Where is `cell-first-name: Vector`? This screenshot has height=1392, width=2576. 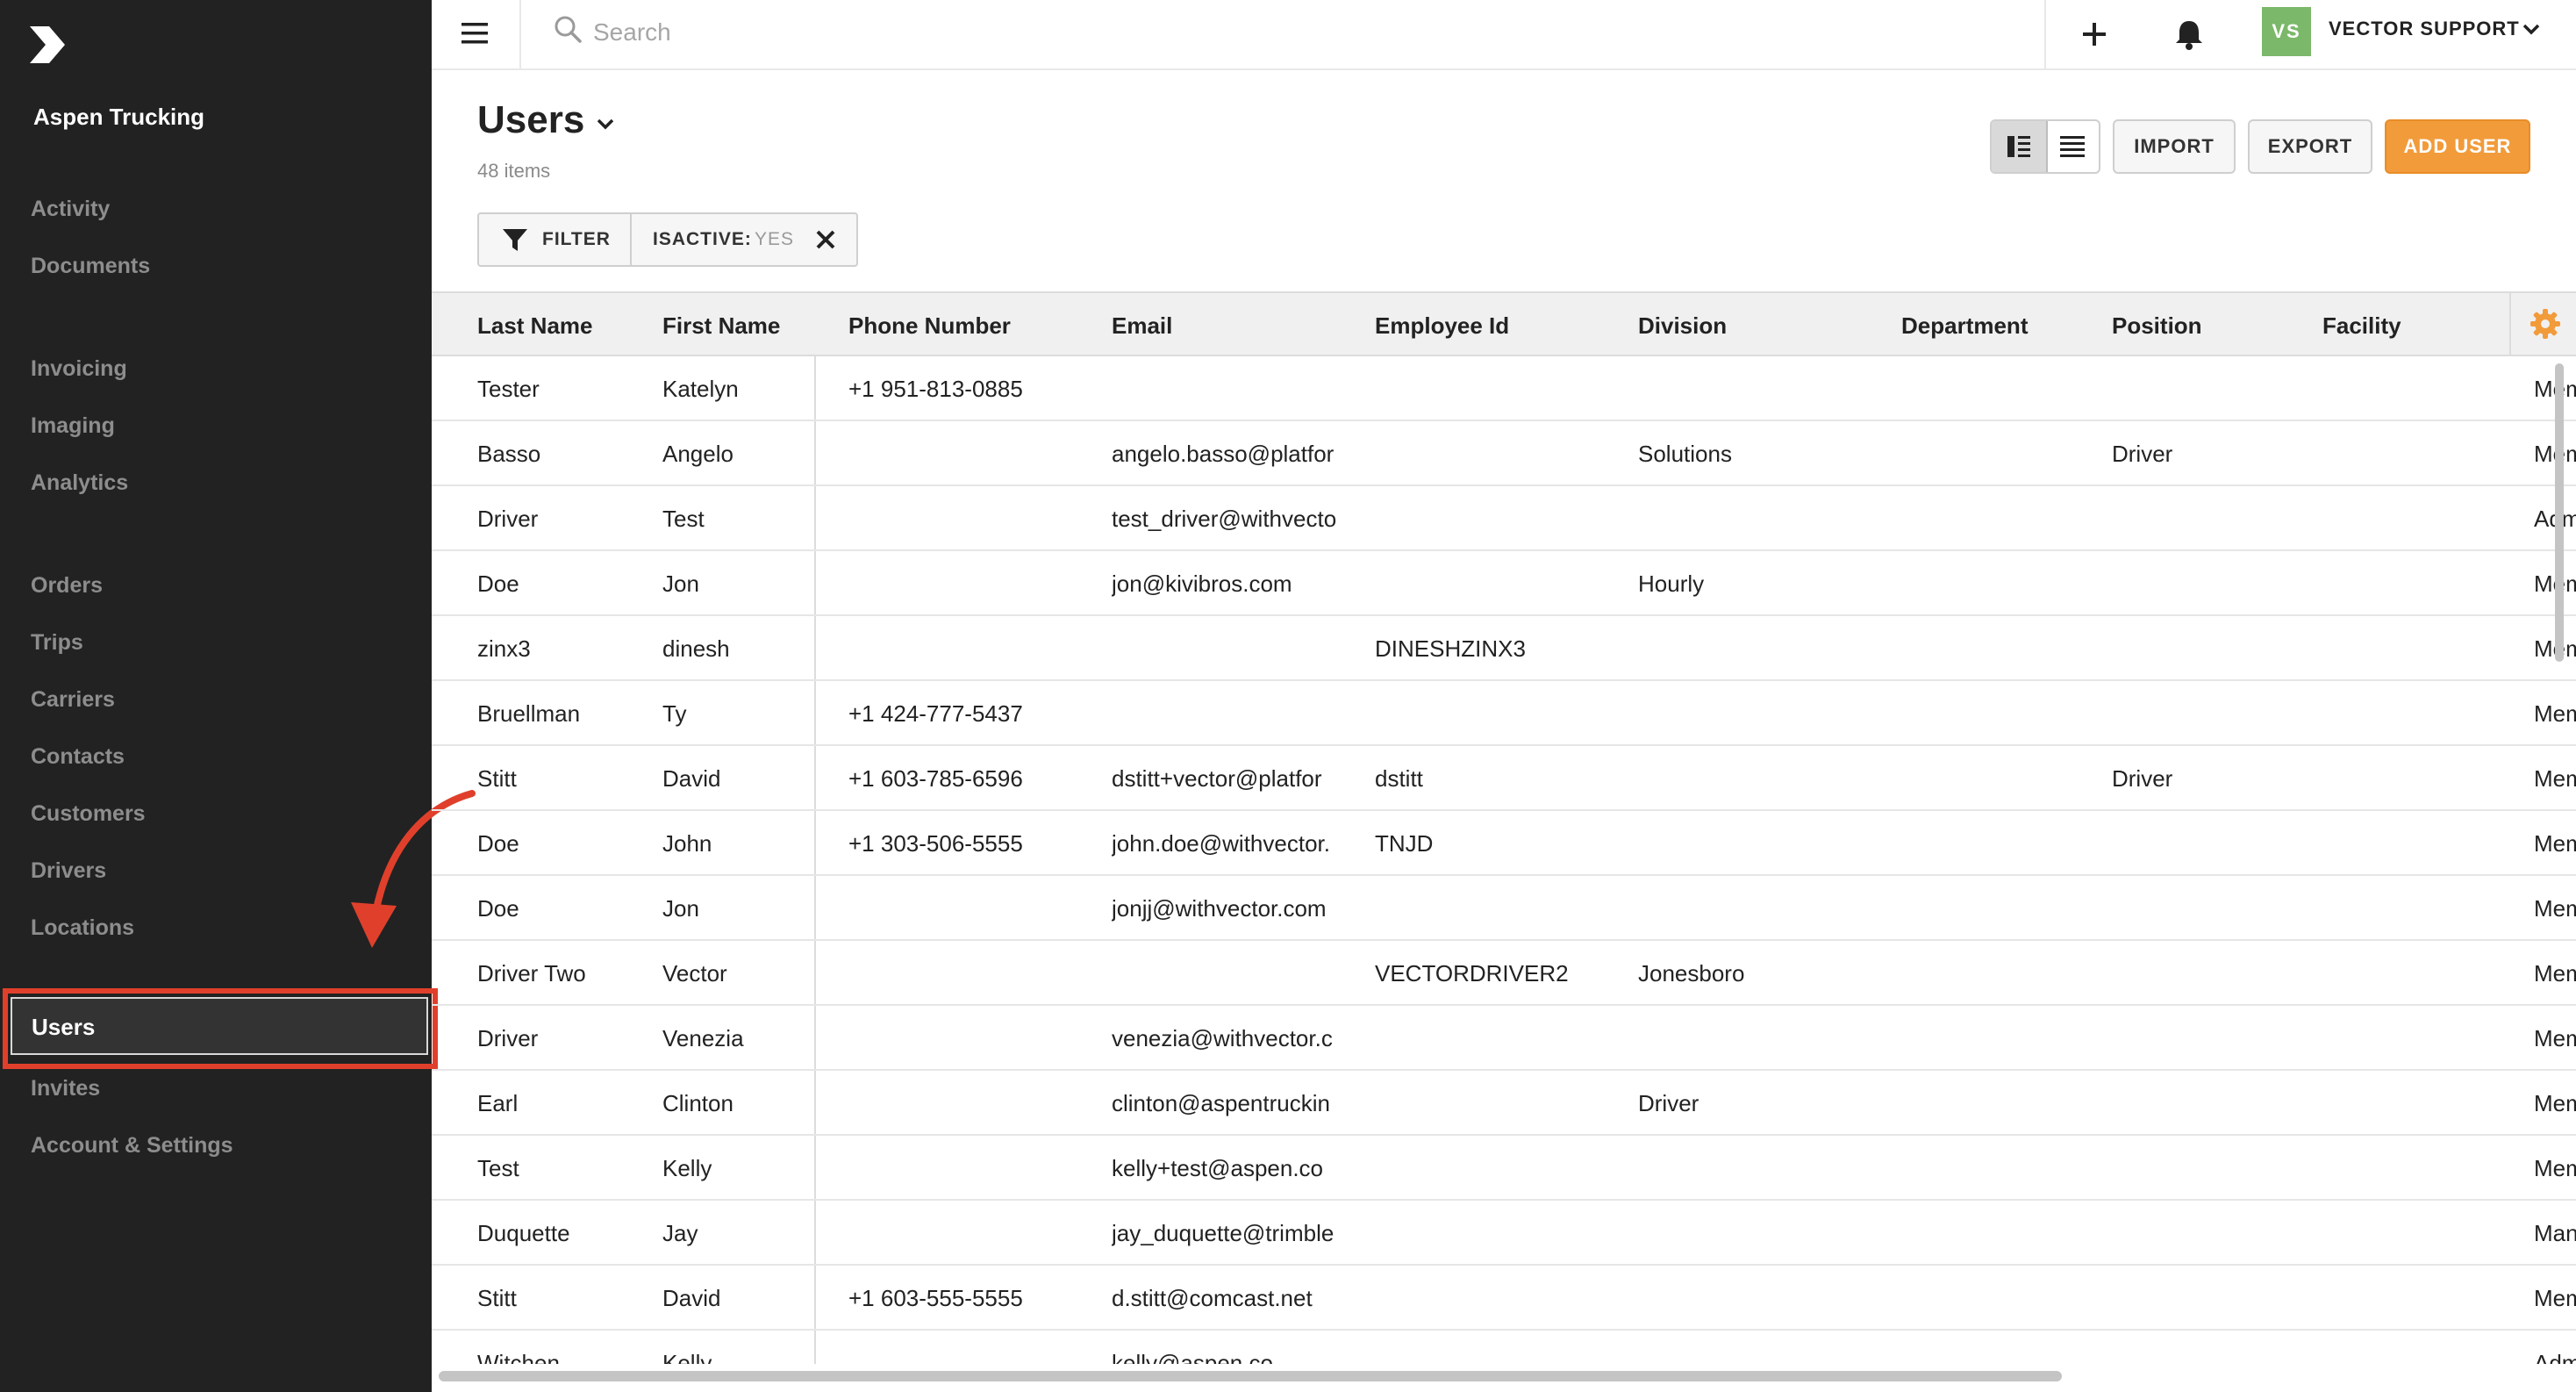 cell-first-name: Vector is located at coordinates (694, 973).